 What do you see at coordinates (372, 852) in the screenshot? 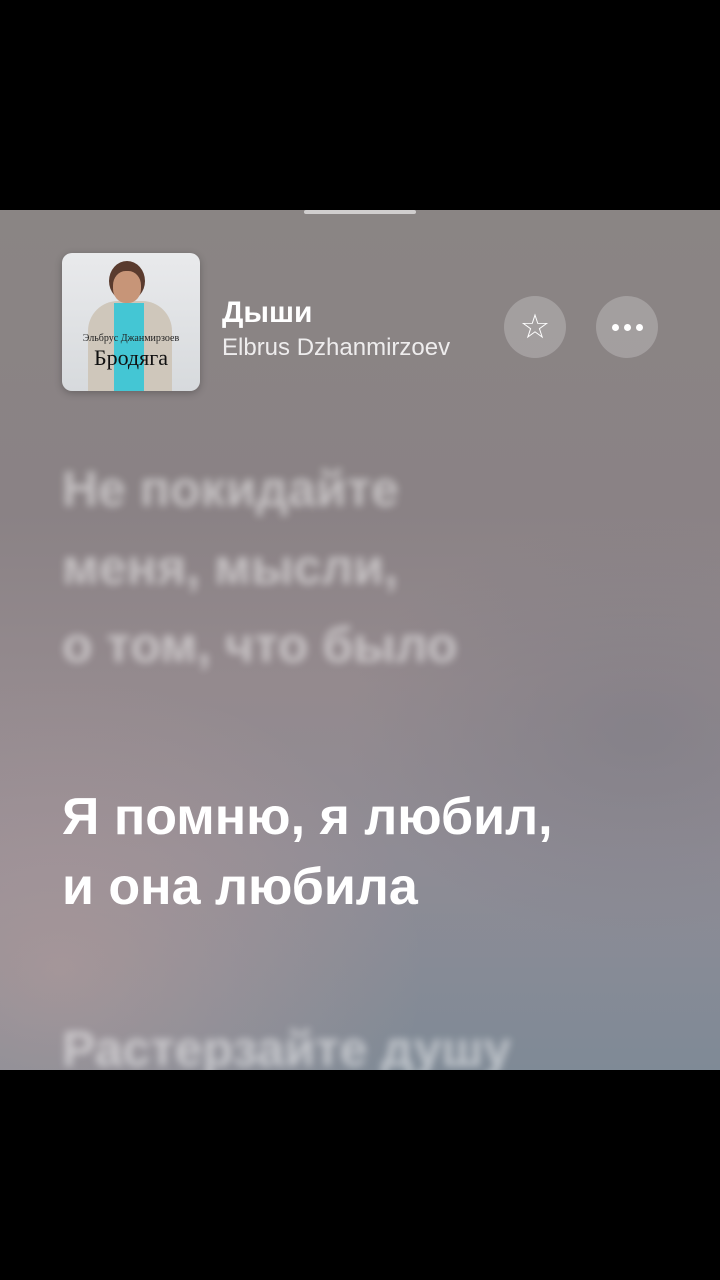
I see `lyric-current: Я помню, я любил, и она любила` at bounding box center [372, 852].